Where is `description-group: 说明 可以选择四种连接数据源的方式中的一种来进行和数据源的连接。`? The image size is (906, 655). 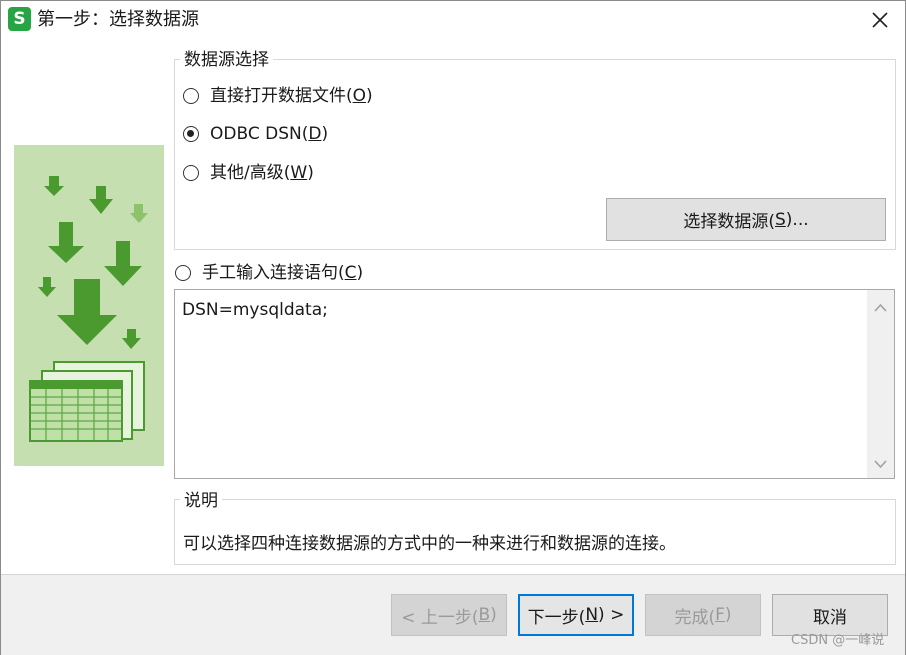 description-group: 说明 可以选择四种连接数据源的方式中的一种来进行和数据源的连接。 is located at coordinates (535, 528).